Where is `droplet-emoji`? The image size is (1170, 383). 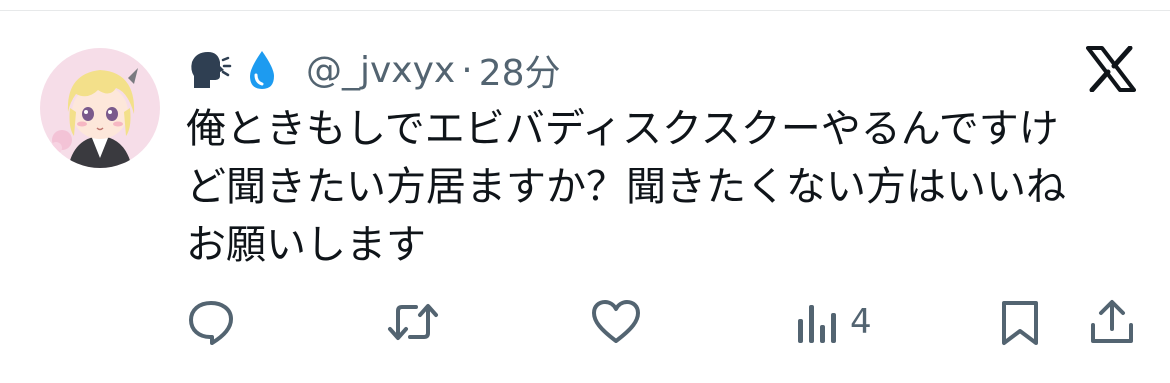 droplet-emoji is located at coordinates (262, 70).